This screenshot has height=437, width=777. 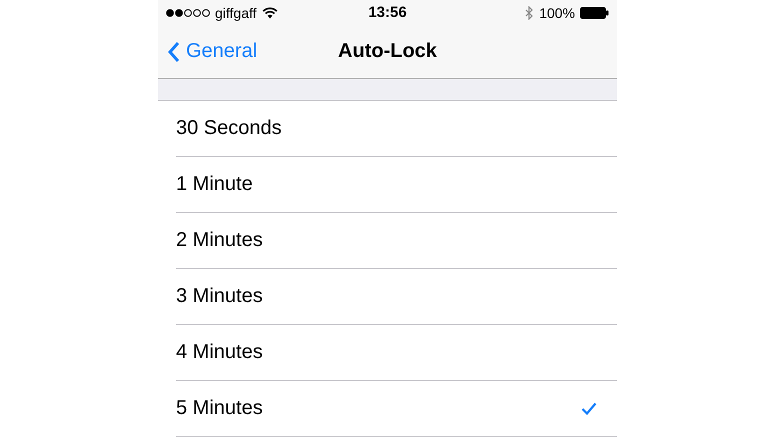 What do you see at coordinates (396, 241) in the screenshot?
I see `option-row: 2 Minutes` at bounding box center [396, 241].